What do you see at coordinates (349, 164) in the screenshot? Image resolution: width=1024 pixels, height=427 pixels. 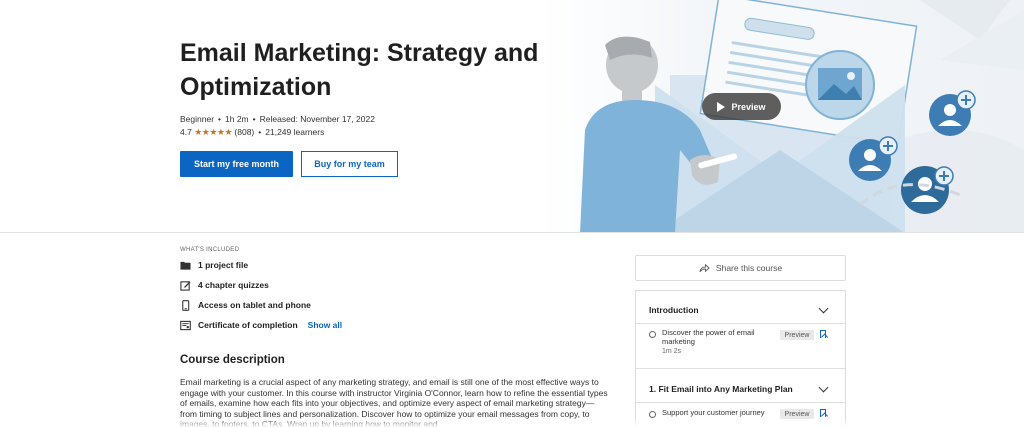 I see `buy-for-team-button: Buy for my team` at bounding box center [349, 164].